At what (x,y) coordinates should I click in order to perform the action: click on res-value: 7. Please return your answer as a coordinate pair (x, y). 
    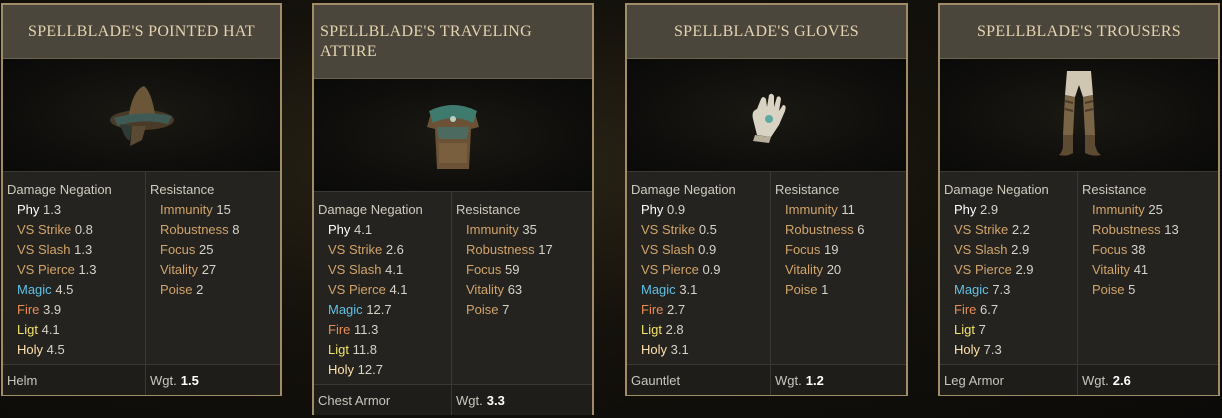
    Looking at the image, I should click on (506, 309).